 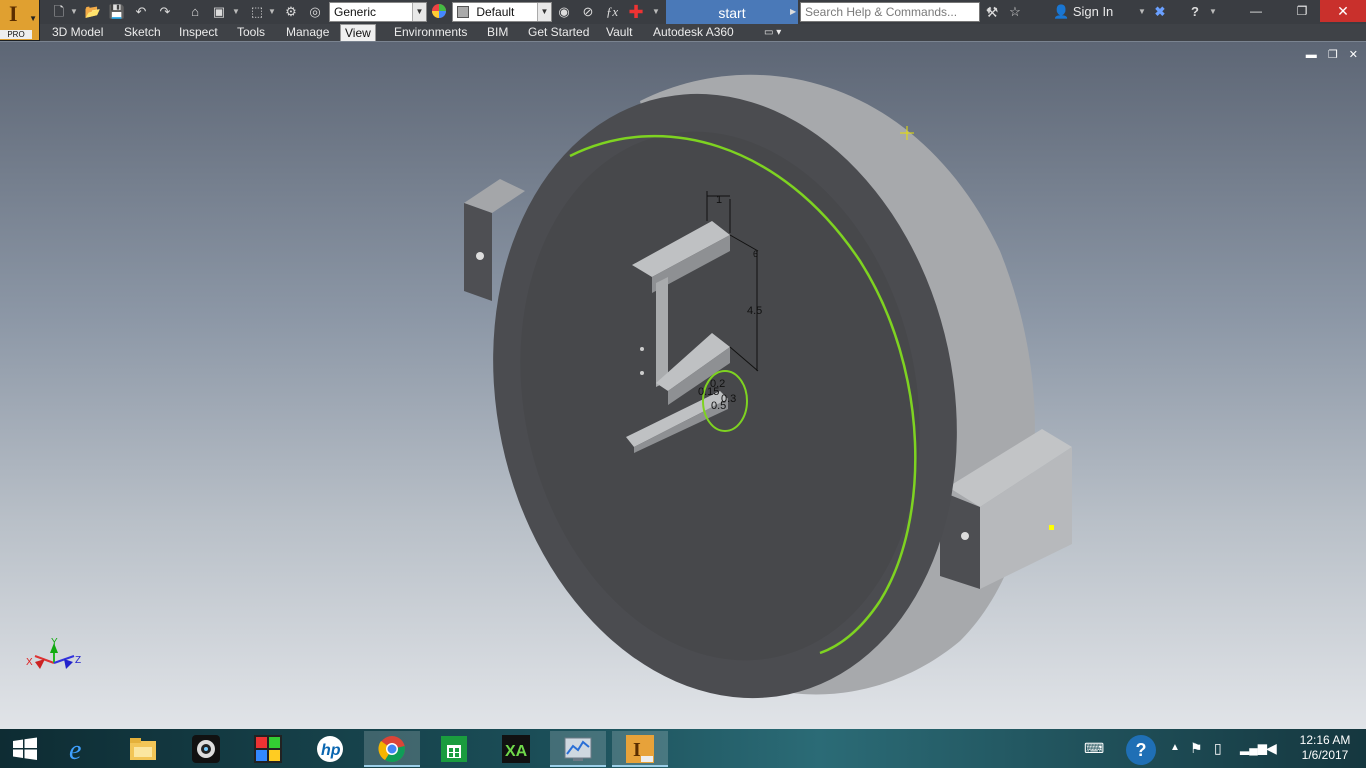 What do you see at coordinates (1094, 748) in the screenshot?
I see `keyboard-icon: ⌨` at bounding box center [1094, 748].